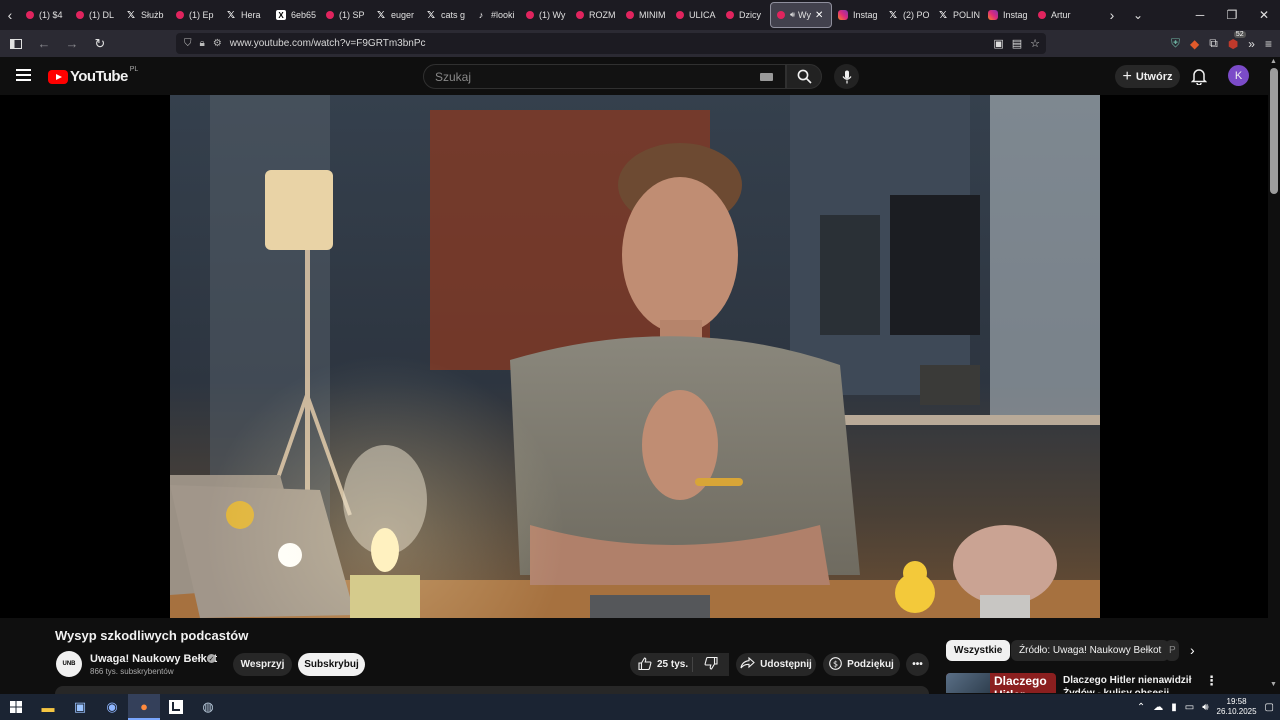  What do you see at coordinates (766, 77) in the screenshot?
I see `keyboard-icon` at bounding box center [766, 77].